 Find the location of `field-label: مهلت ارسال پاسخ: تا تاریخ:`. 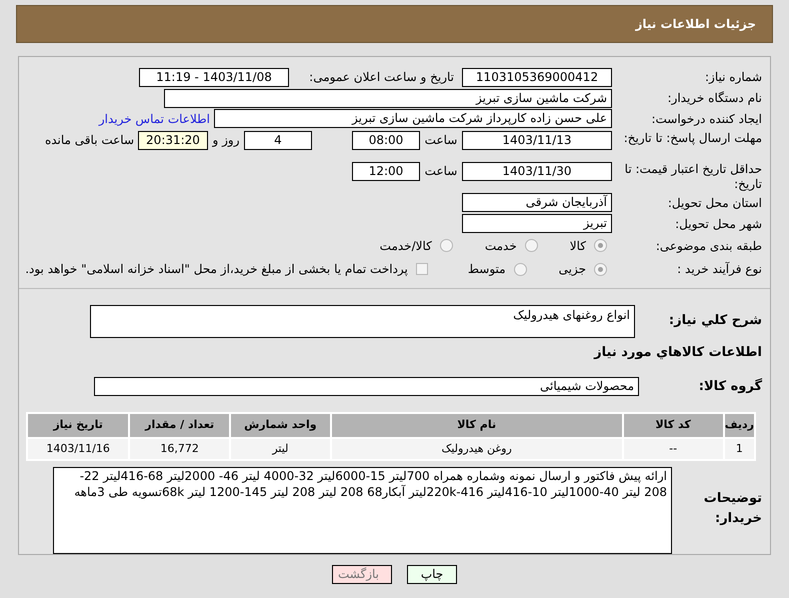

field-label: مهلت ارسال پاسخ: تا تاریخ: is located at coordinates (692, 138).